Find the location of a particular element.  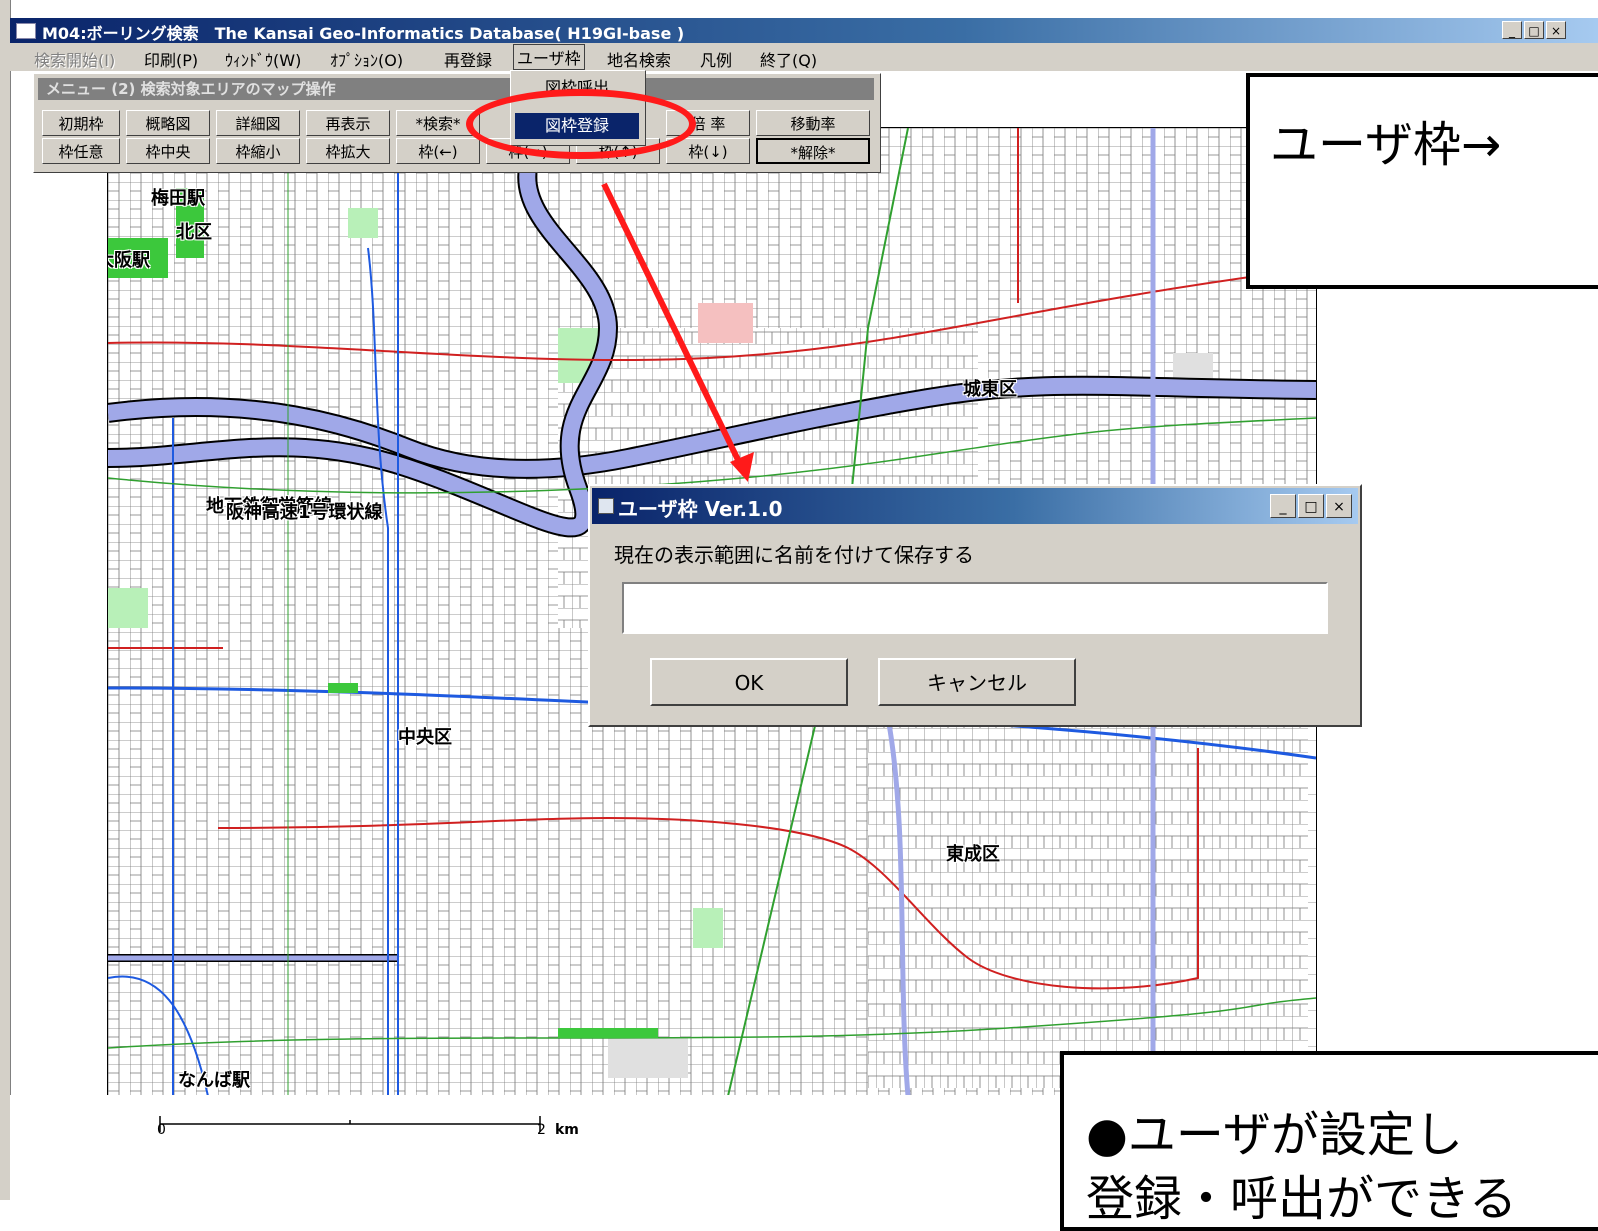

menu-reregister: 再登録 is located at coordinates (468, 59).